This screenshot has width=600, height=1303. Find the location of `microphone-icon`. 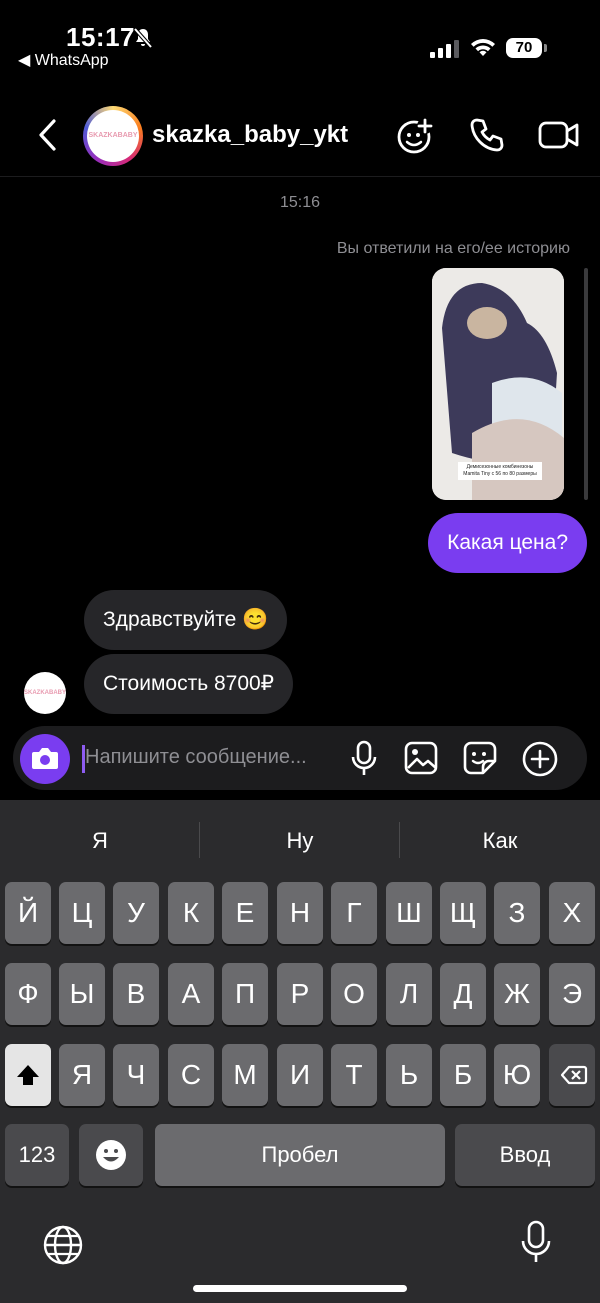

microphone-icon is located at coordinates (364, 759).